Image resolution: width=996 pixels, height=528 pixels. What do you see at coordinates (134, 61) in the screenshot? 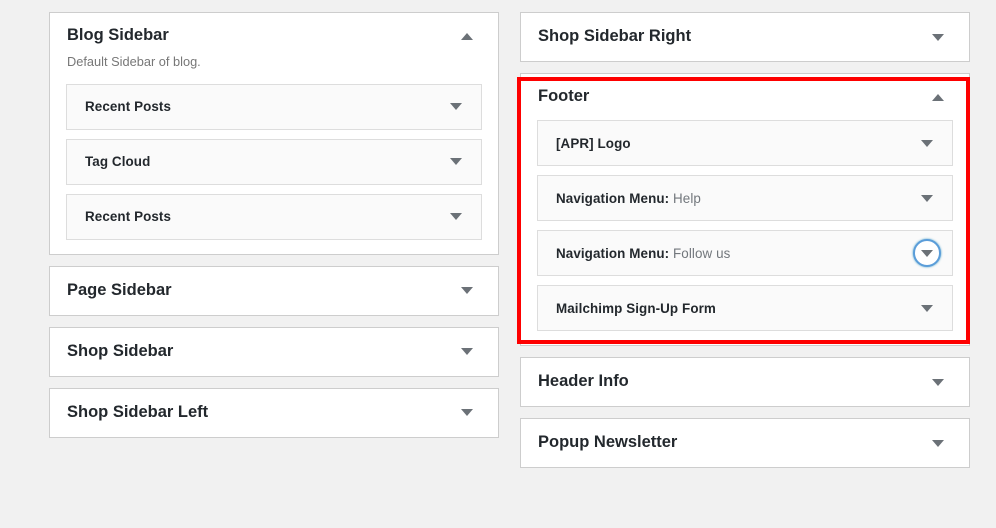
I see `sidebar-panel-description: Default Sidebar of blog.` at bounding box center [134, 61].